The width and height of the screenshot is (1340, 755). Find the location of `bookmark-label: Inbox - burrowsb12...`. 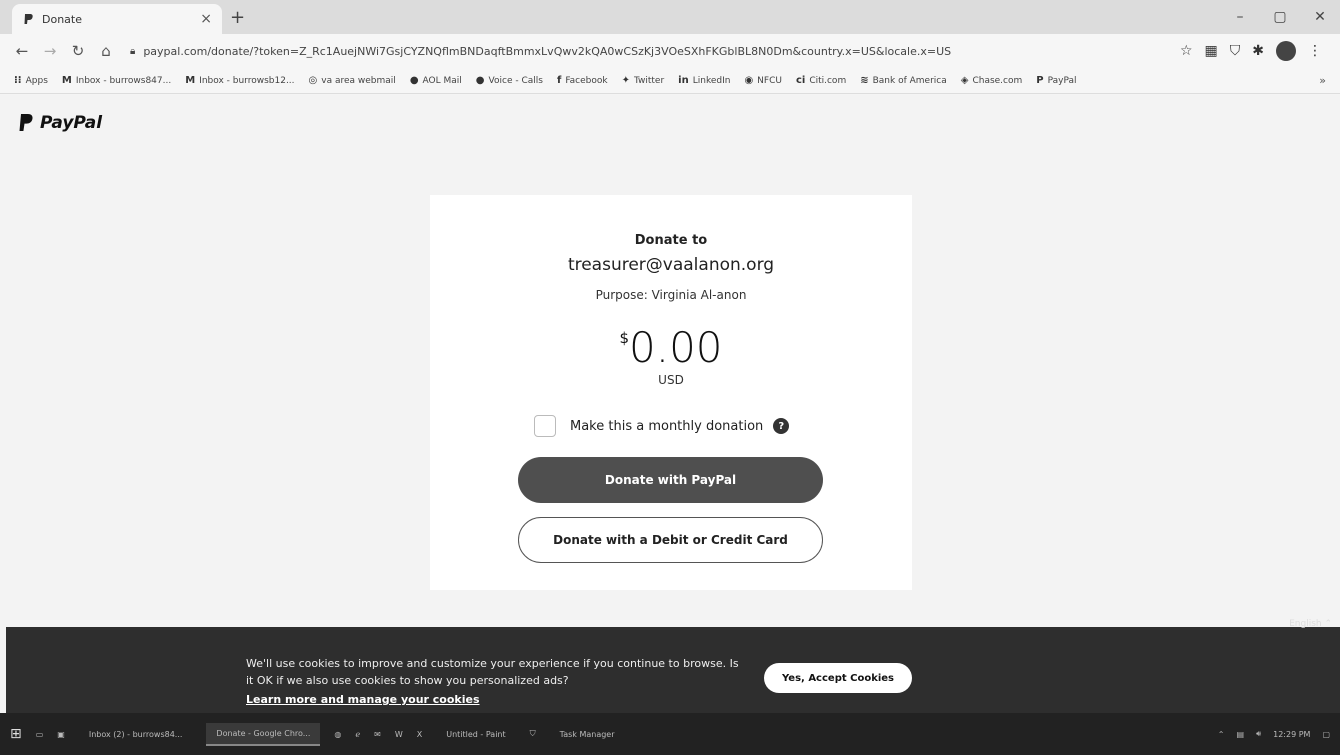

bookmark-label: Inbox - burrowsb12... is located at coordinates (247, 80).